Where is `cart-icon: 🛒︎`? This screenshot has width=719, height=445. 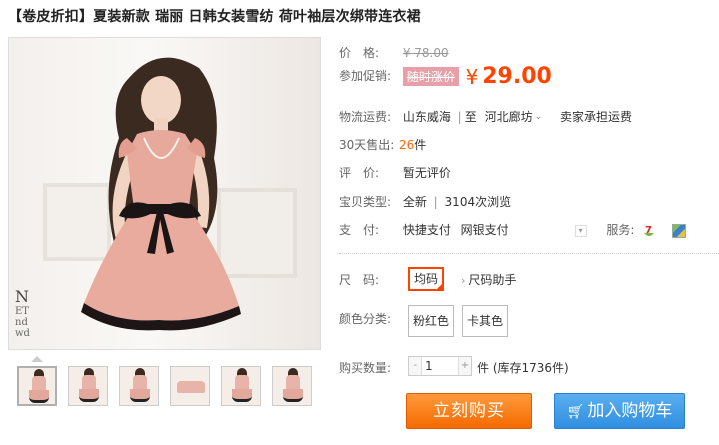
cart-icon: 🛒︎ is located at coordinates (575, 412).